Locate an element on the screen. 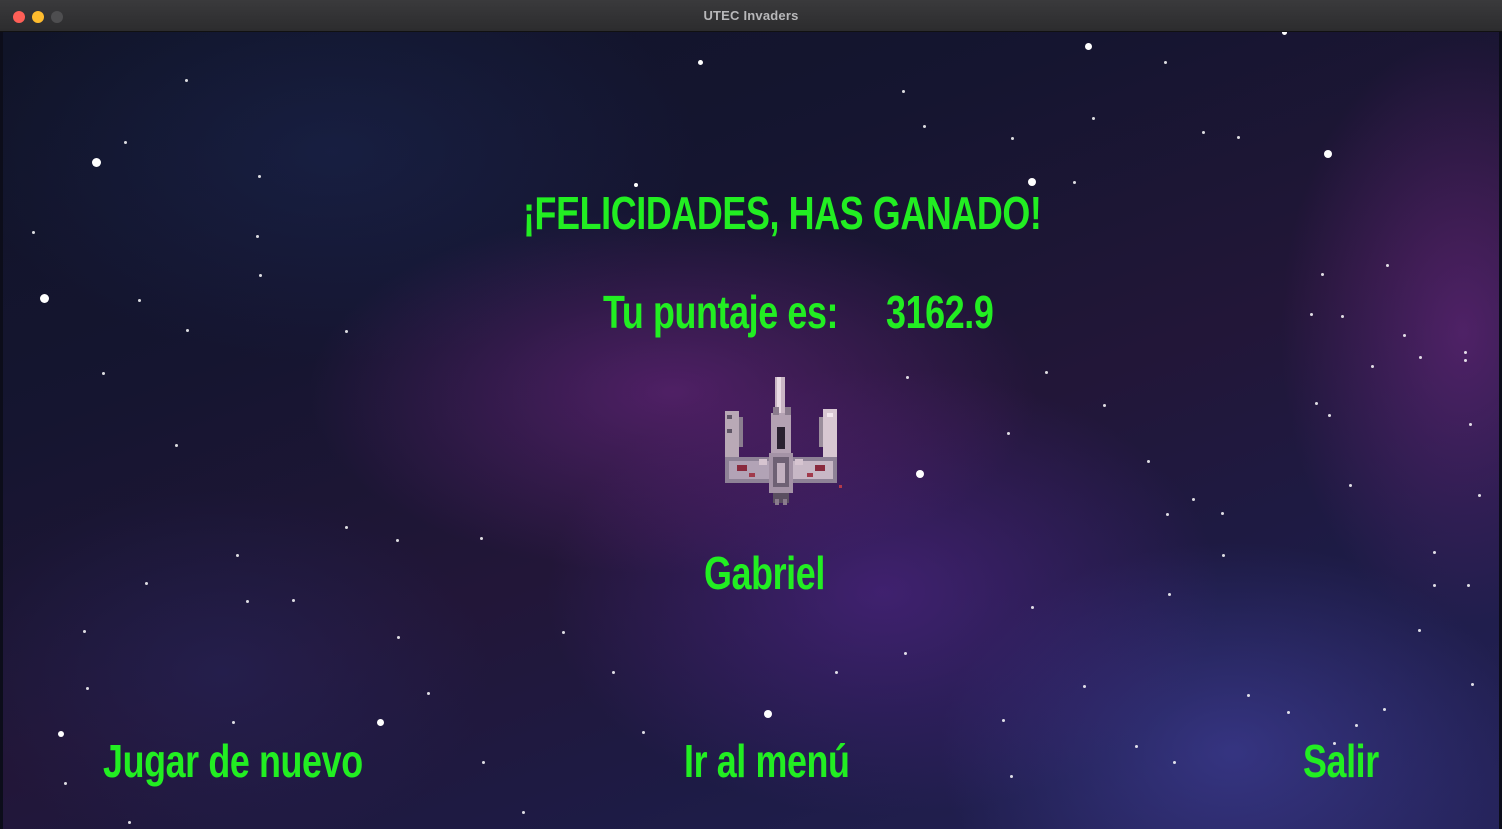 This screenshot has width=1502, height=829. exit-button: Salir is located at coordinates (1341, 761).